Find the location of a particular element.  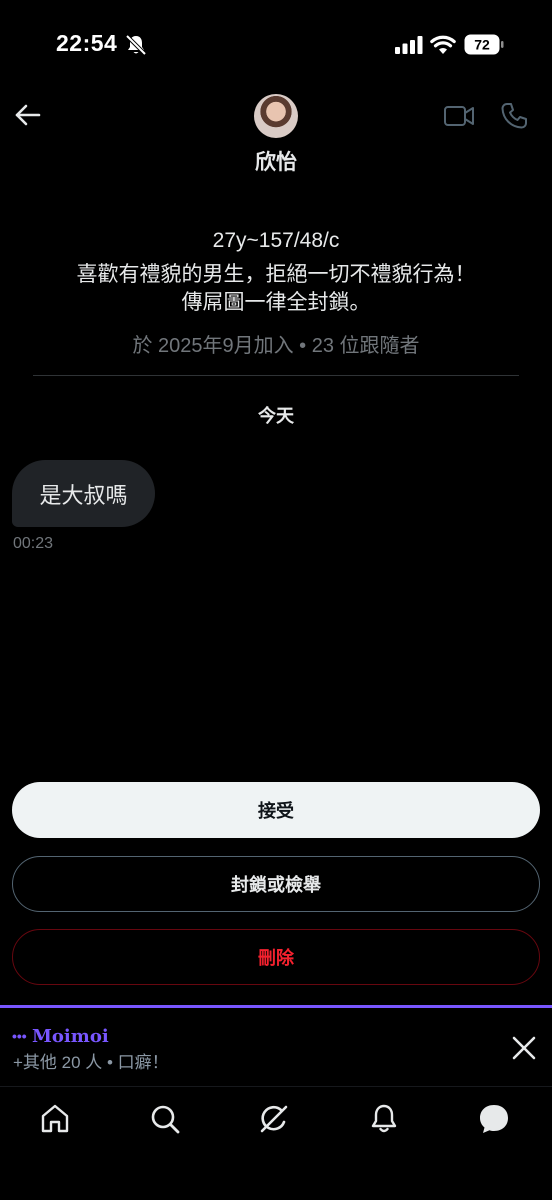

grok-icon is located at coordinates (274, 1119).